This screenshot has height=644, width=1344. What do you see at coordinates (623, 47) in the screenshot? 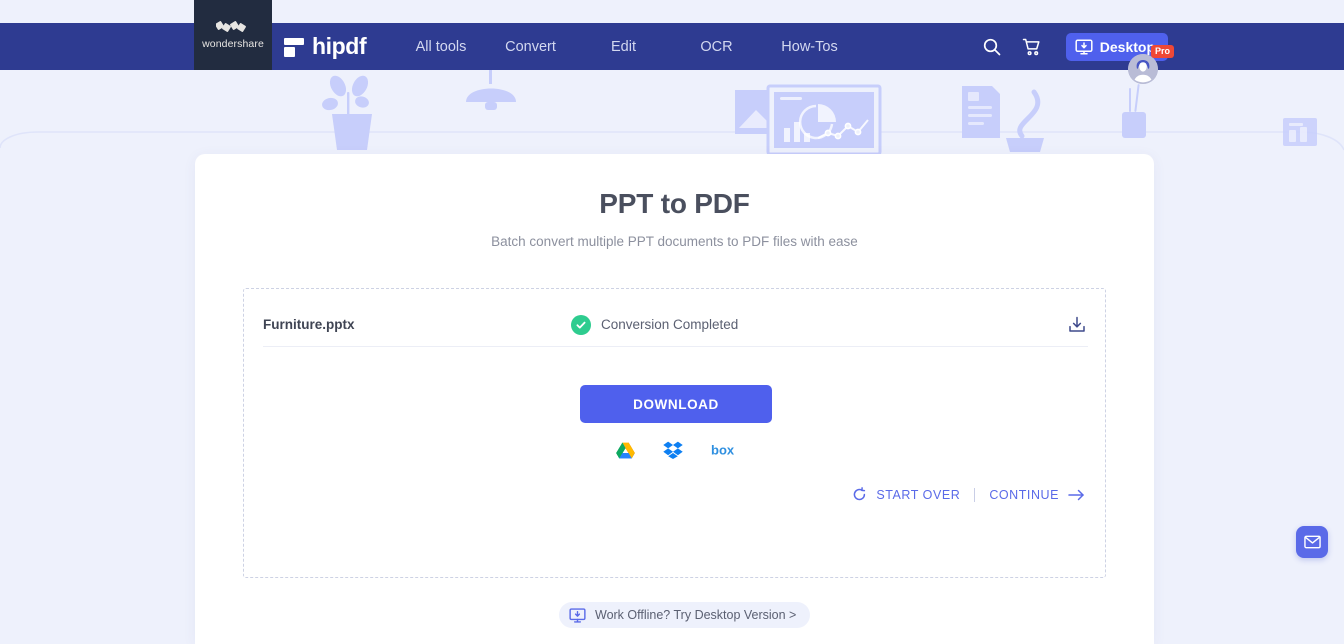
I see `nav-item-edit: Edit` at bounding box center [623, 47].